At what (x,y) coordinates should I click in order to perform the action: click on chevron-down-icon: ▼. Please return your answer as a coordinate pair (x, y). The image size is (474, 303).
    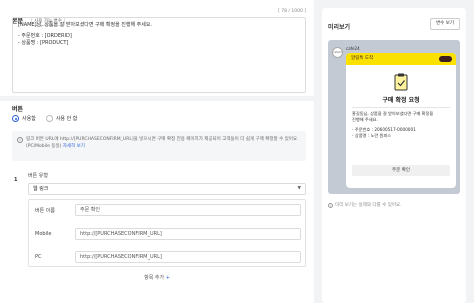
    Looking at the image, I should click on (299, 188).